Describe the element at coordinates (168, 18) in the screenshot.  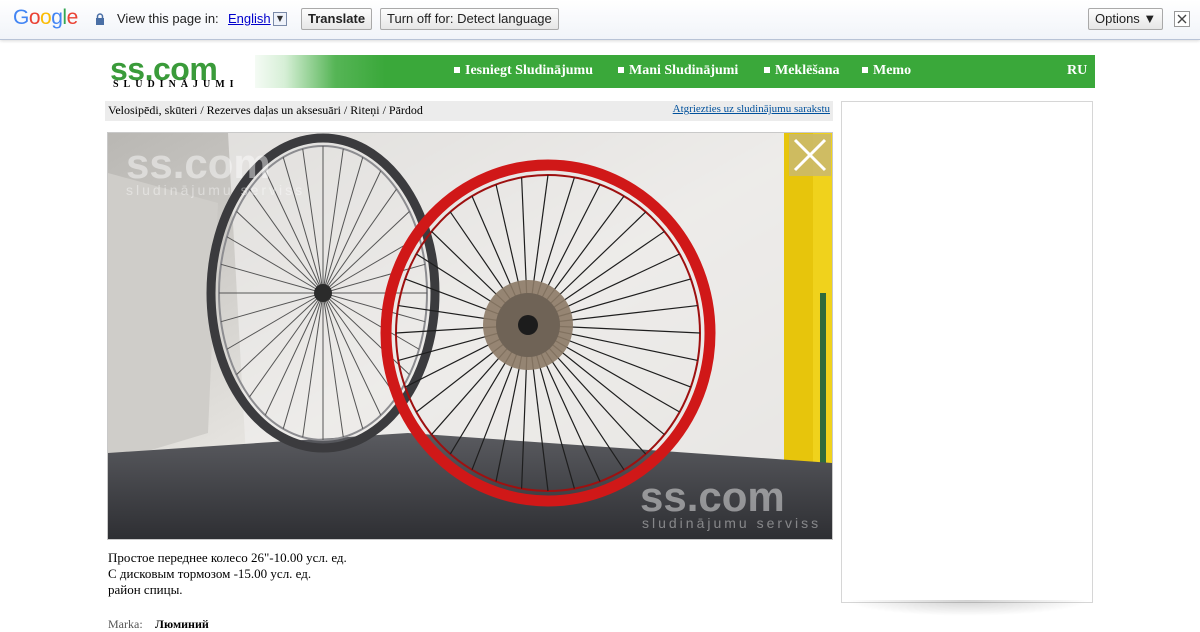
I see `view-page-text: View this page in:` at that location.